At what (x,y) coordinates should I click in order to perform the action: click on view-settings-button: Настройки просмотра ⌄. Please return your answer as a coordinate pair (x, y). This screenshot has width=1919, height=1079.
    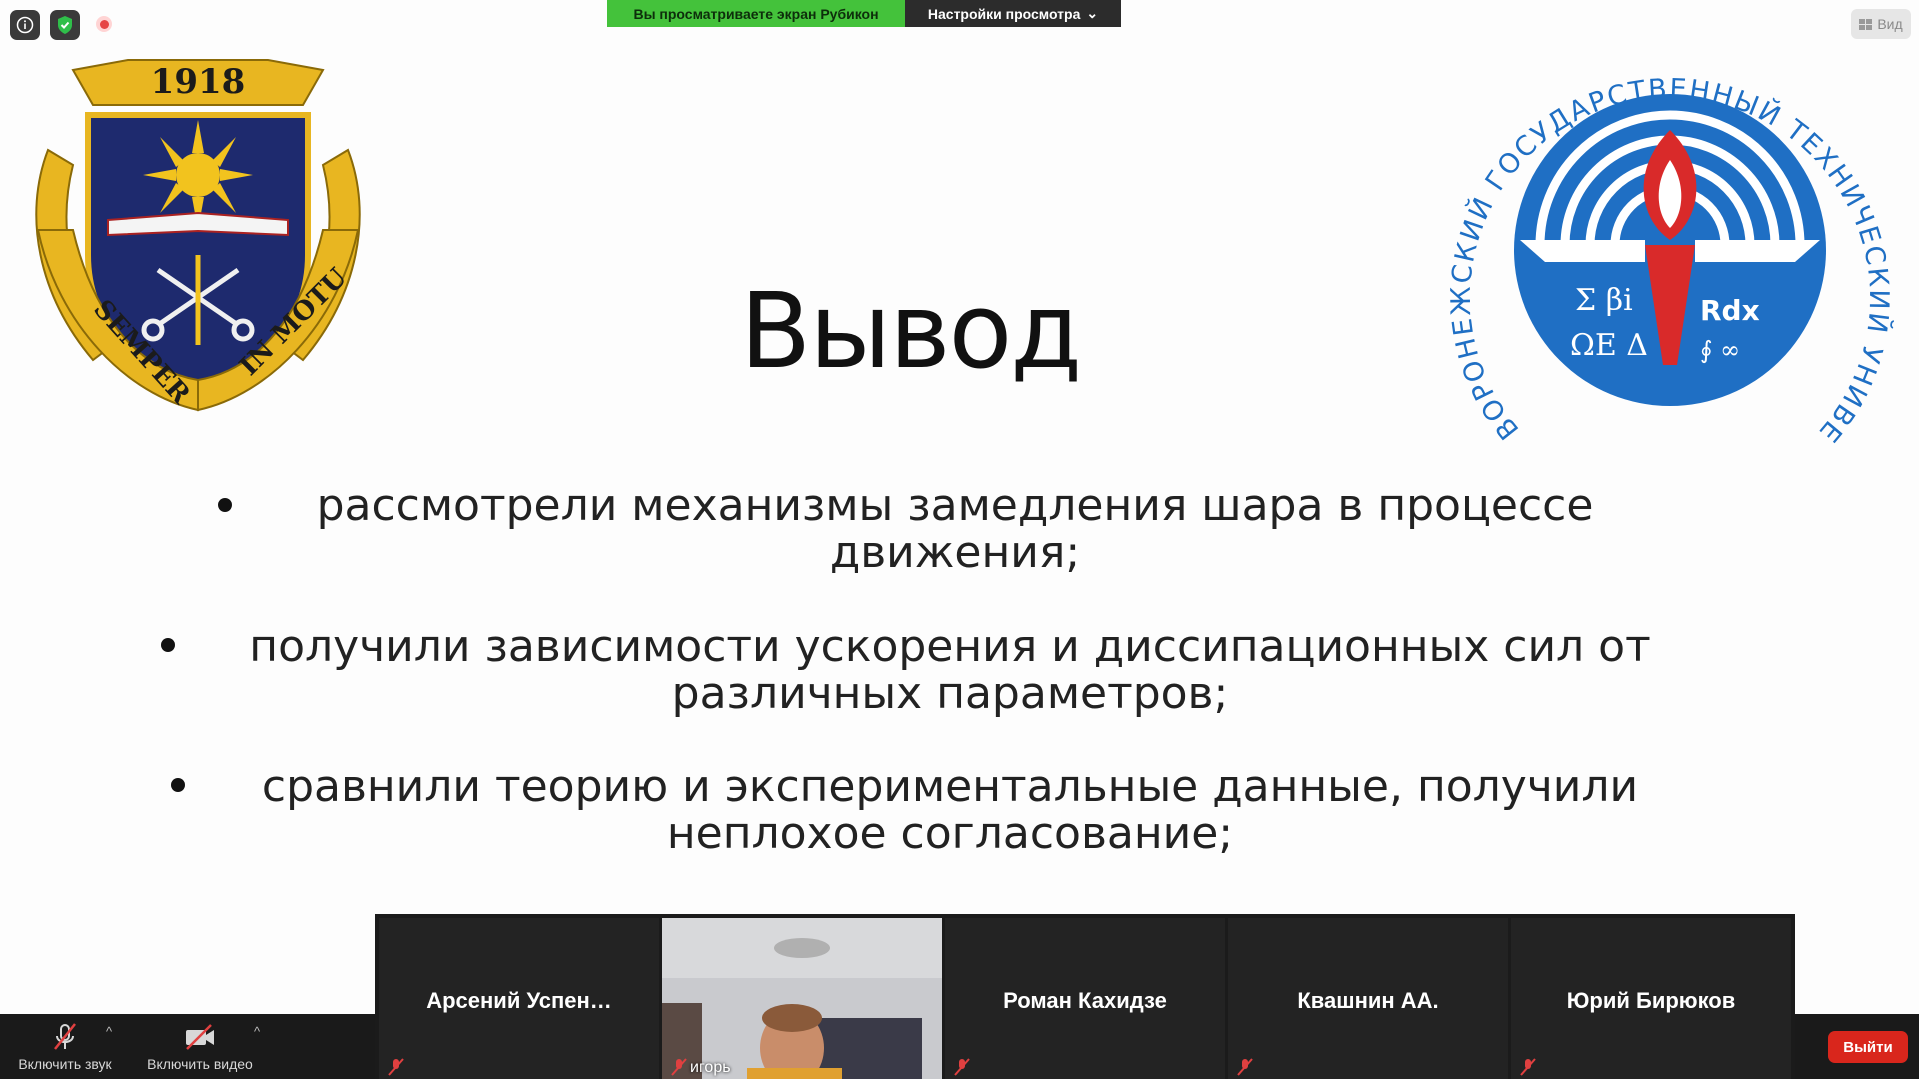
    Looking at the image, I should click on (1013, 13).